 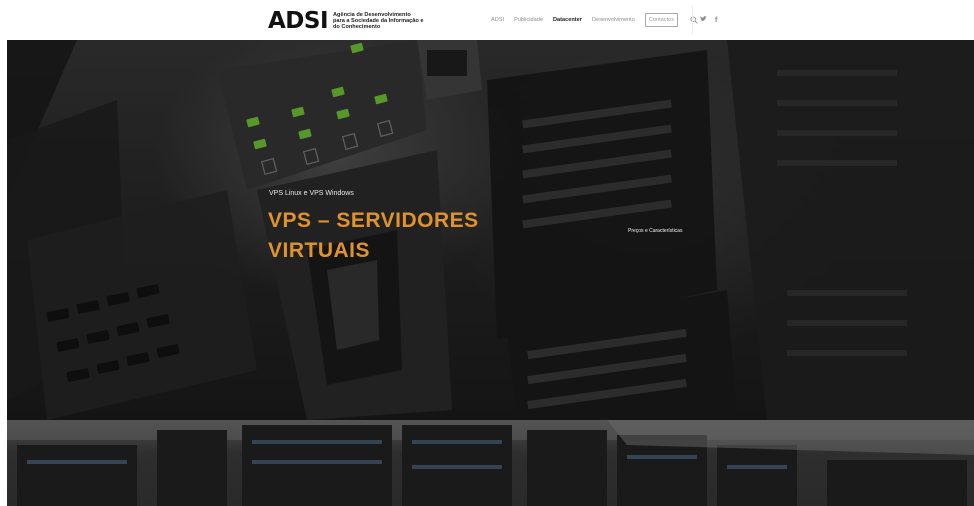 I want to click on facebook-icon: f, so click(x=716, y=20).